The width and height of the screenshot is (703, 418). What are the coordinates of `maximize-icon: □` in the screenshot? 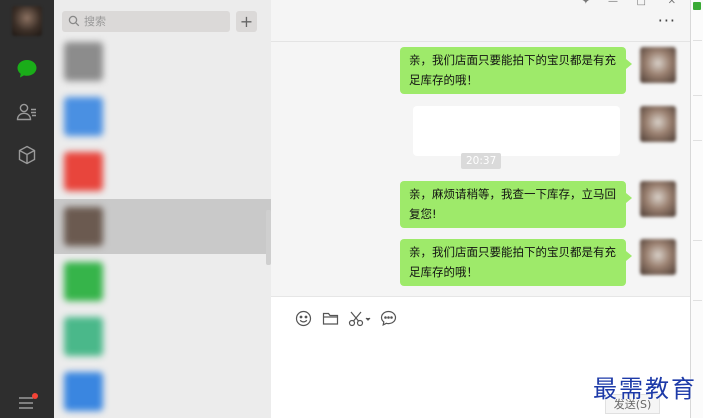 It's located at (641, 3).